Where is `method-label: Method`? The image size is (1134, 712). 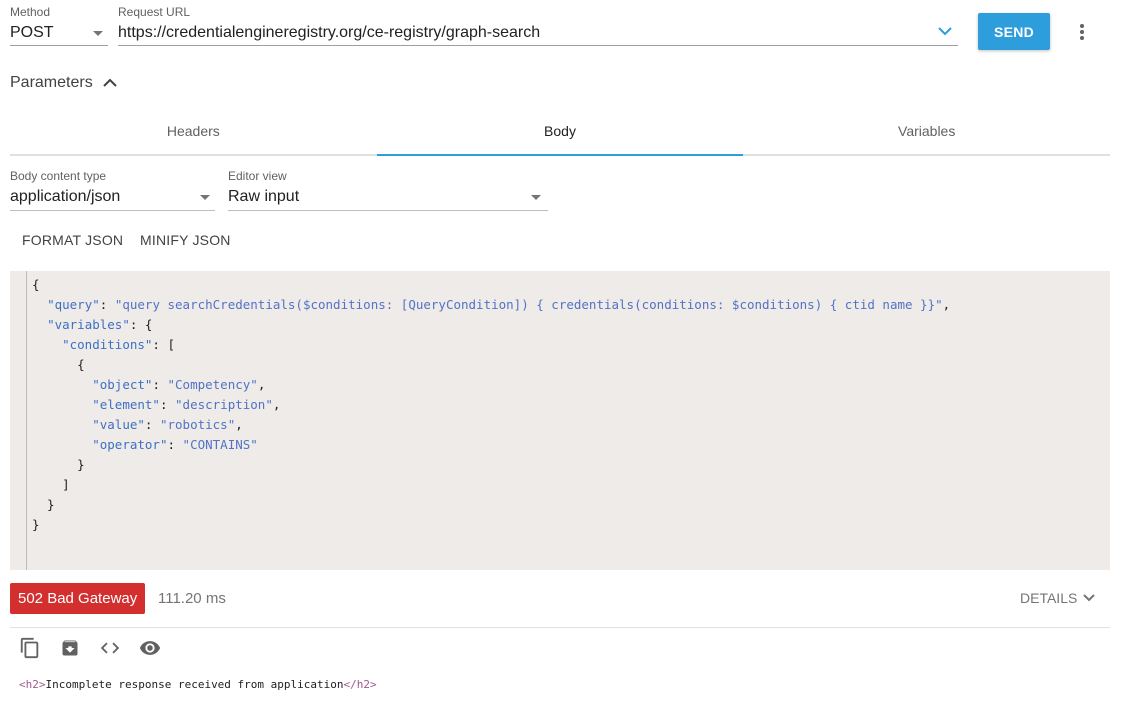 method-label: Method is located at coordinates (30, 12).